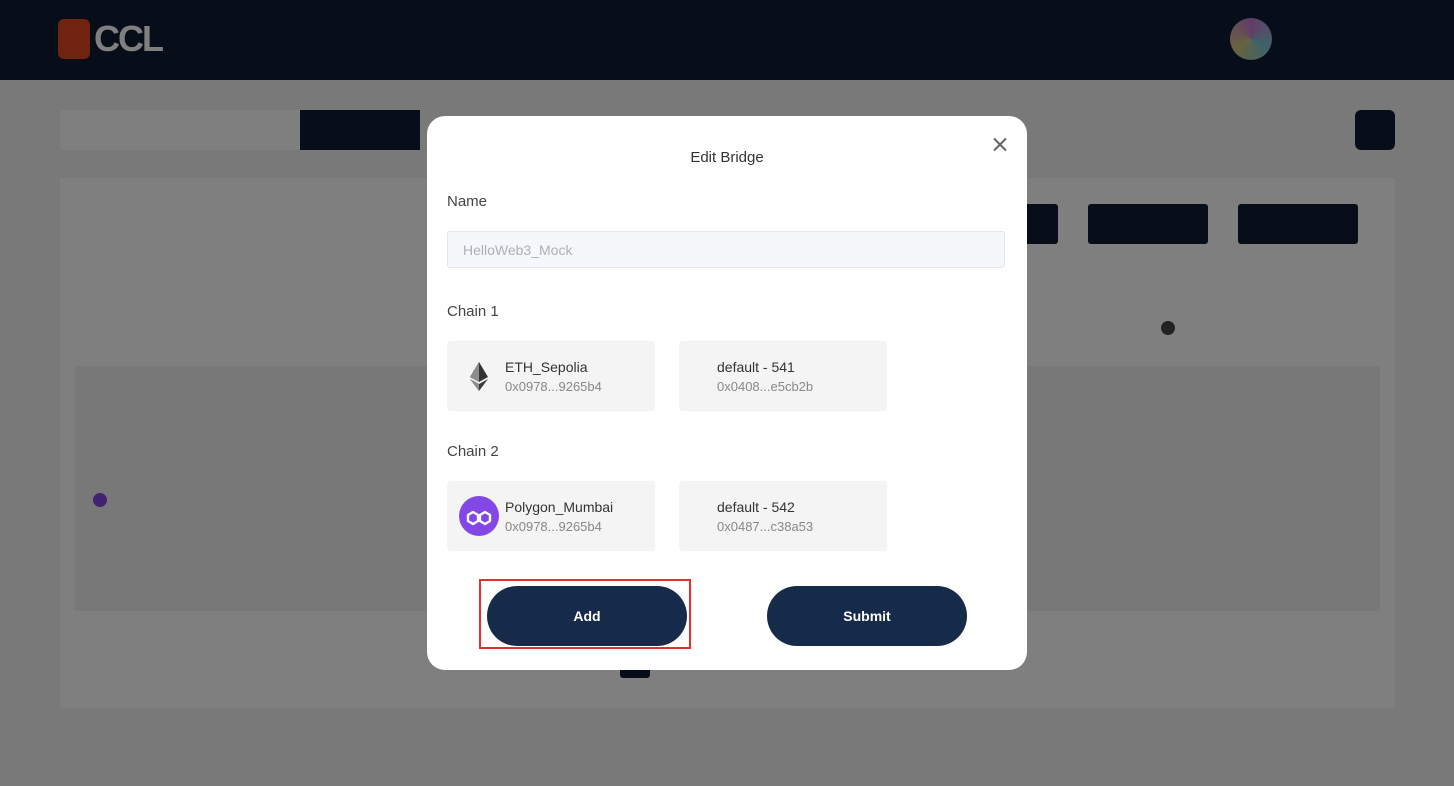  What do you see at coordinates (1000, 145) in the screenshot?
I see `close-icon` at bounding box center [1000, 145].